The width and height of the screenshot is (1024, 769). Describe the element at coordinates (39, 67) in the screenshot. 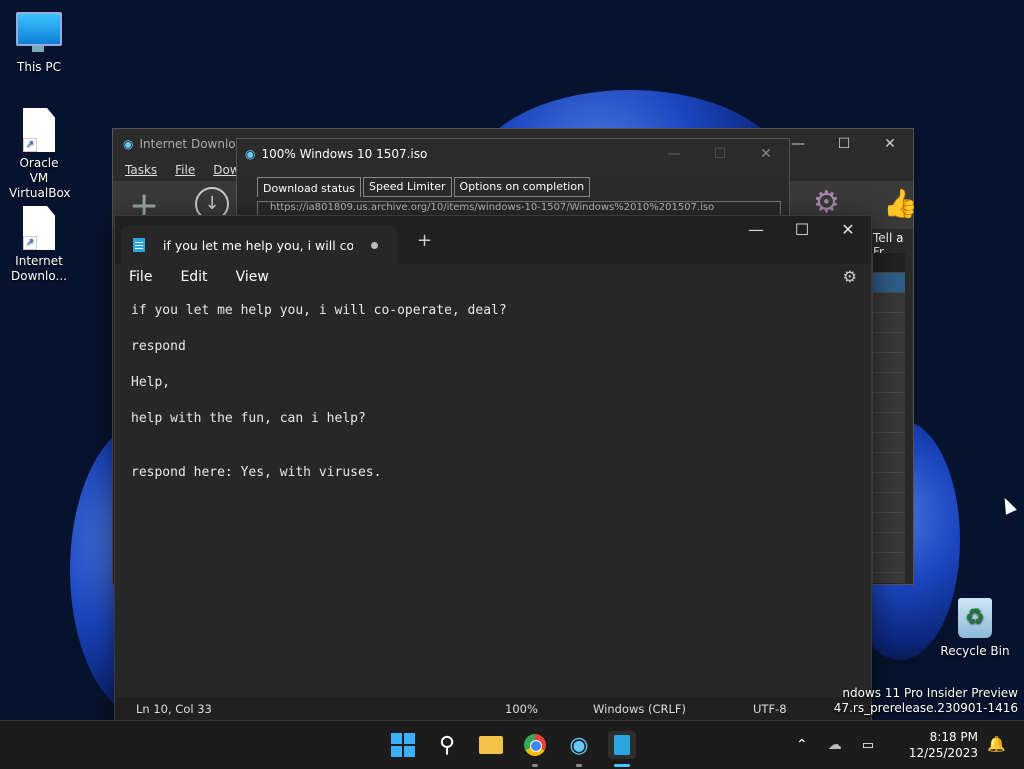

I see `desktop-icon-label: This PC` at that location.